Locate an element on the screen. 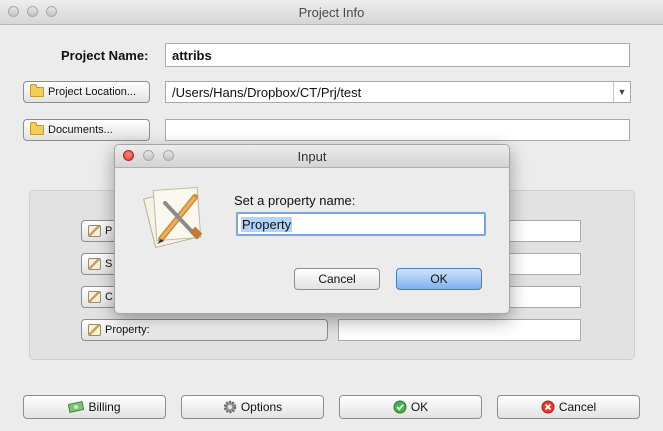 This screenshot has width=663, height=431. dialog-cancel-label: Cancel is located at coordinates (337, 279).